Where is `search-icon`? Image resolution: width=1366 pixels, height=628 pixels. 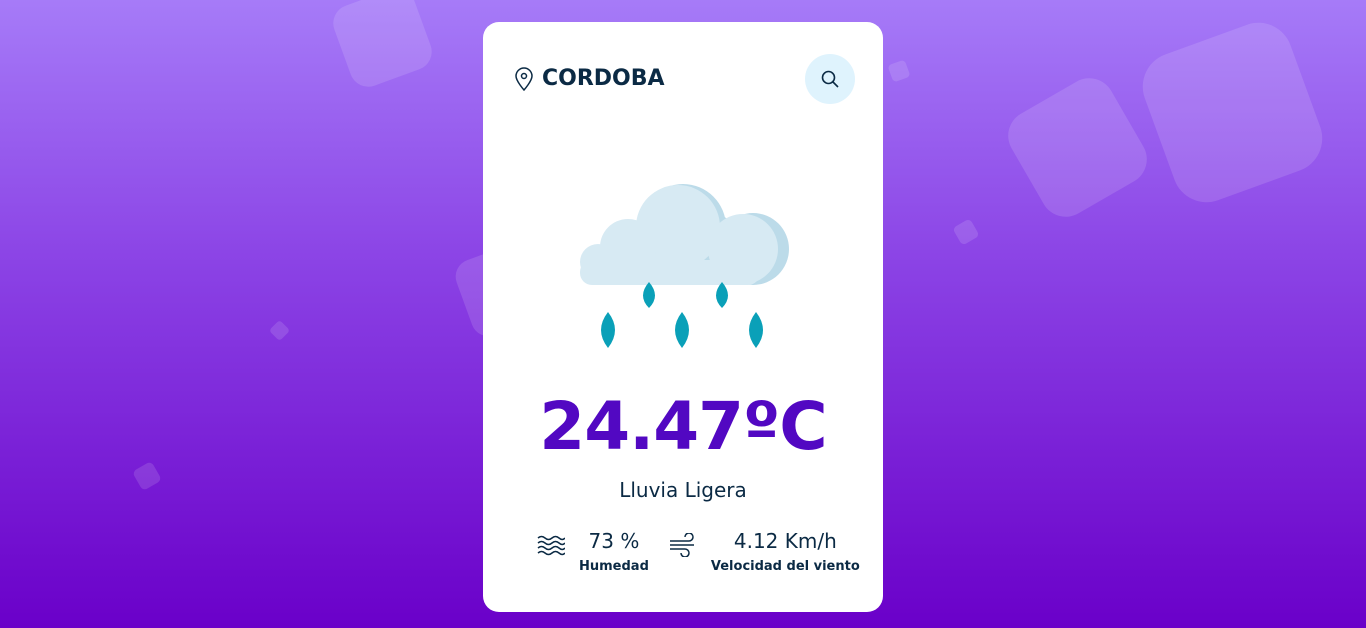 search-icon is located at coordinates (830, 79).